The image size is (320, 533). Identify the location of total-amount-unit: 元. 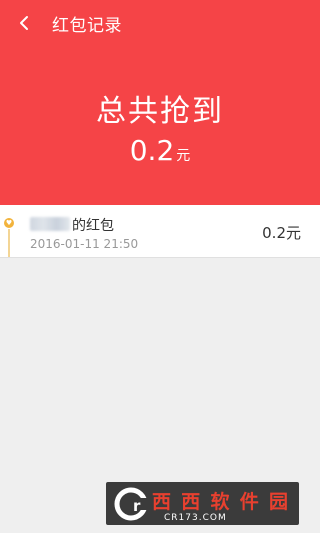
(183, 156).